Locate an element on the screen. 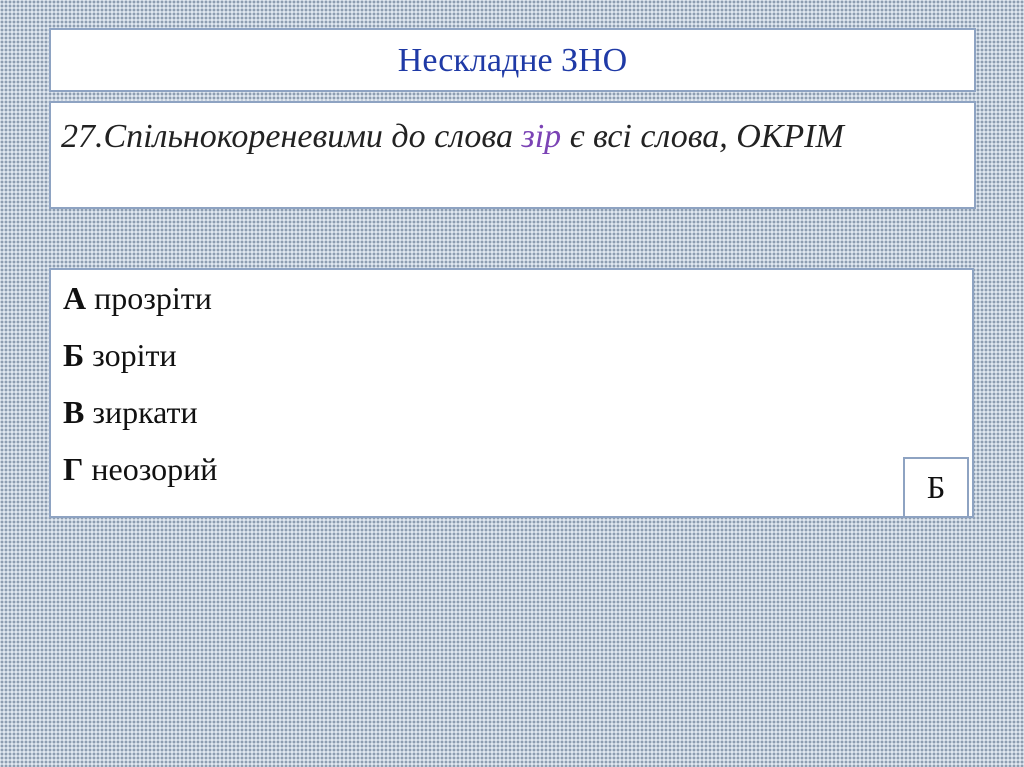  option-a: А прозріти is located at coordinates (137, 298).